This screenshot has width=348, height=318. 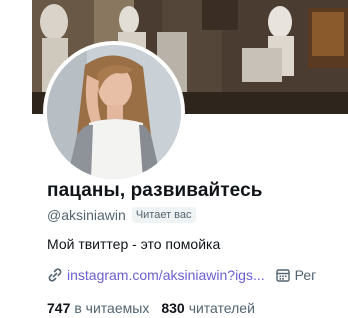 What do you see at coordinates (134, 244) in the screenshot?
I see `profile-bio: Мой твиттер - это помойка` at bounding box center [134, 244].